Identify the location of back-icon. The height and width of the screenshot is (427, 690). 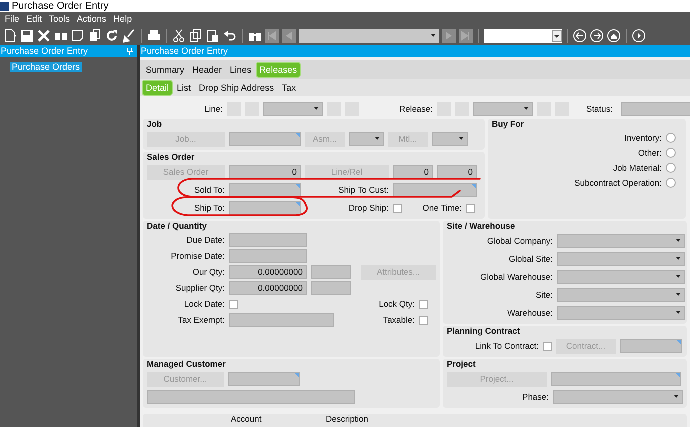
(580, 35).